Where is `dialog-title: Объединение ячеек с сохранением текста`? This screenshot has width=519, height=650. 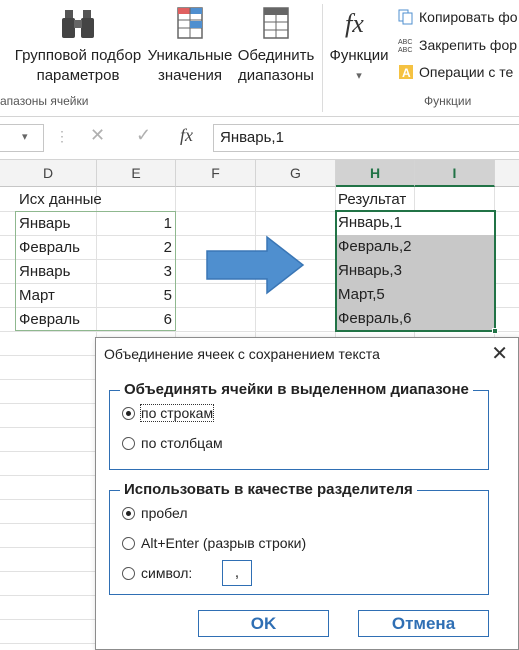 dialog-title: Объединение ячеек с сохранением текста is located at coordinates (242, 354).